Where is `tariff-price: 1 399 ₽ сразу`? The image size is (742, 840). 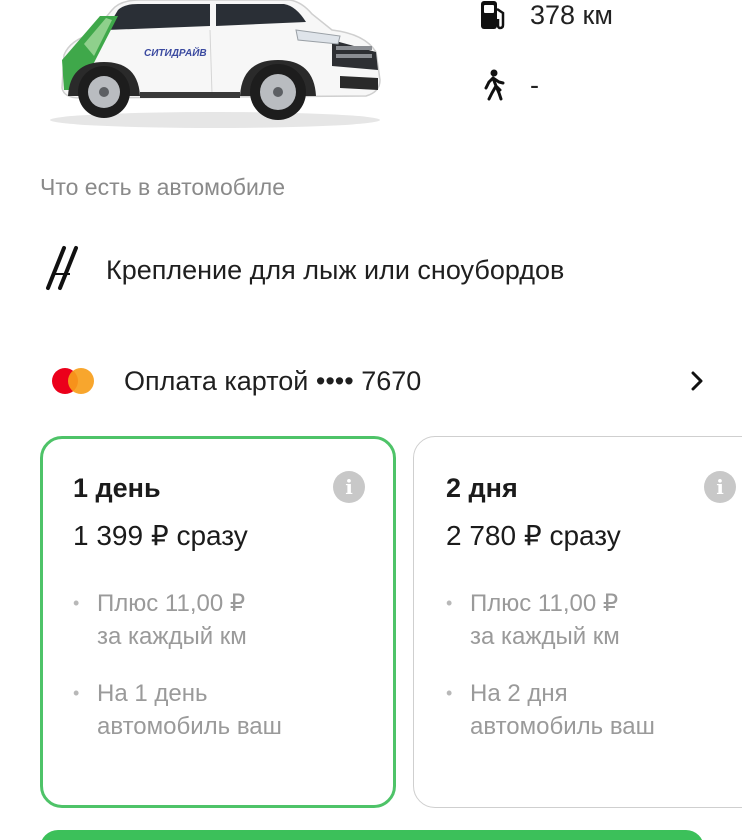
tariff-price: 1 399 ₽ сразу is located at coordinates (160, 535).